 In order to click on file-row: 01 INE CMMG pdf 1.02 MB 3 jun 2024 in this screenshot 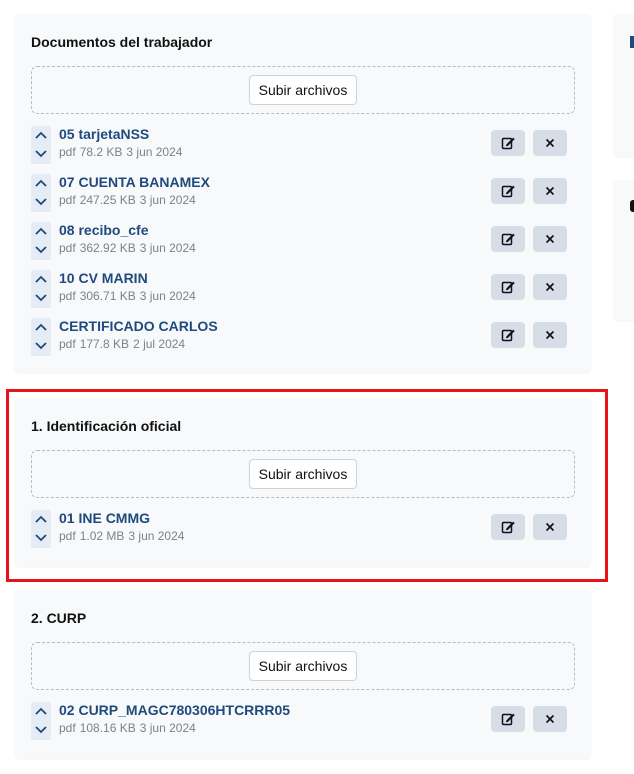, I will do `click(303, 533)`.